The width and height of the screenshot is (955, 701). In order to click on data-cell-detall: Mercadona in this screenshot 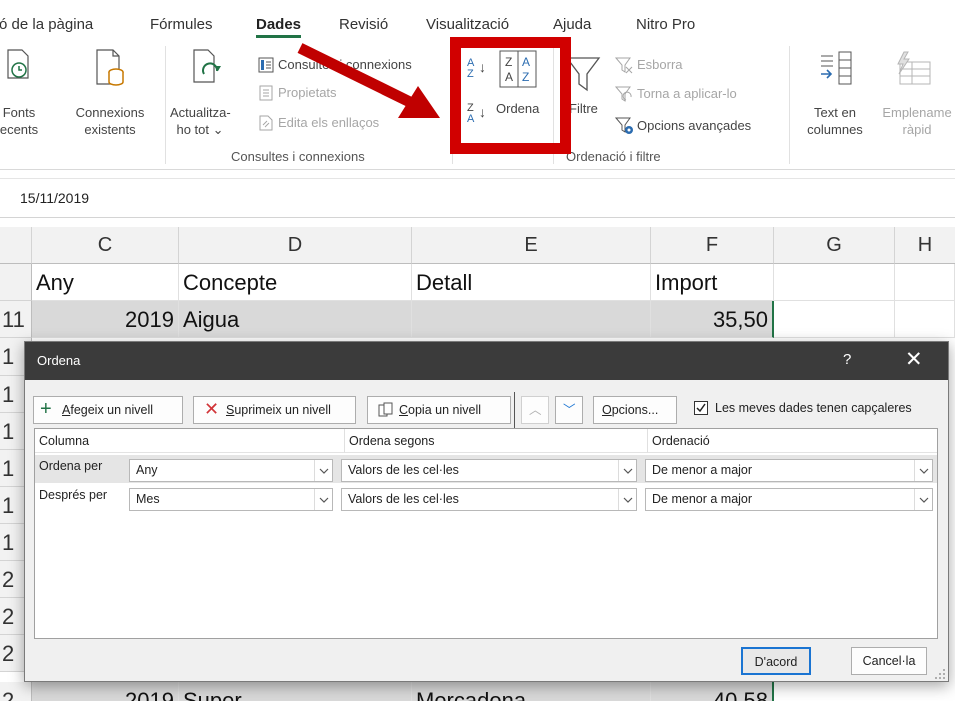, I will do `click(531, 691)`.